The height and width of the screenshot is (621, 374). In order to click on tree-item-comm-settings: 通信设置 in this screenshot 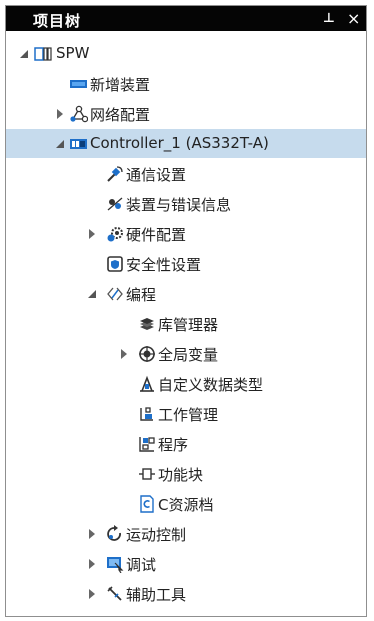, I will do `click(186, 173)`.